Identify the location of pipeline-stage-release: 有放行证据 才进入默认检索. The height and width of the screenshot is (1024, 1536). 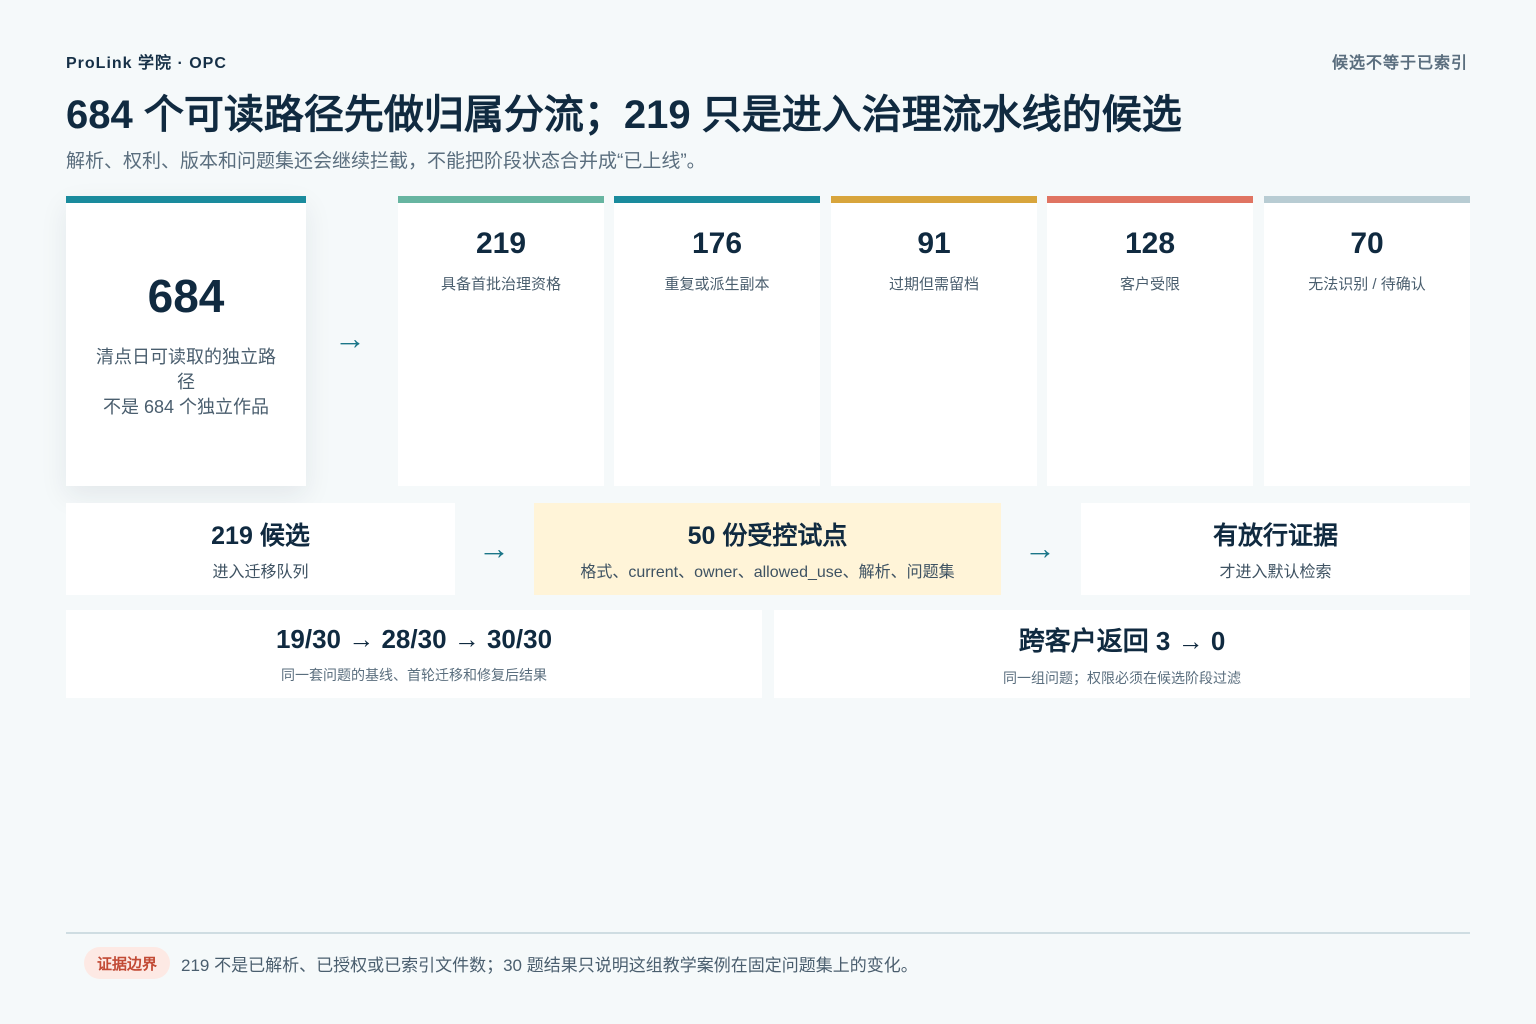
(1275, 549).